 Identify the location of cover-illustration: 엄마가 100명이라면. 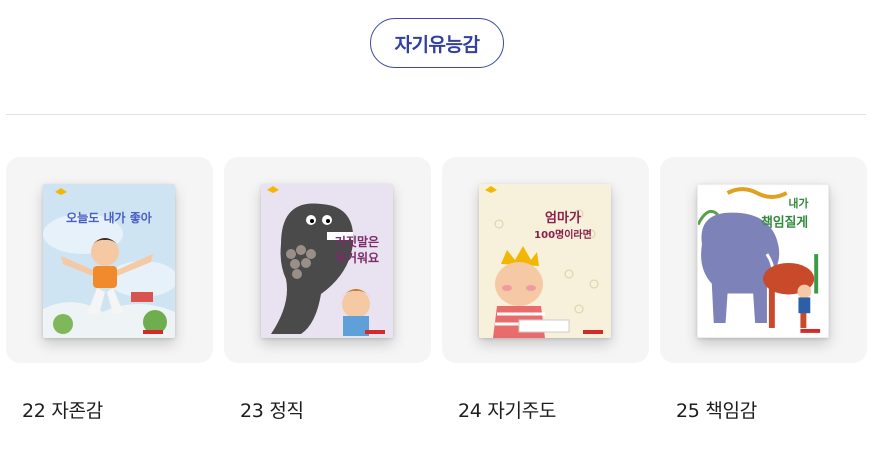
(545, 261).